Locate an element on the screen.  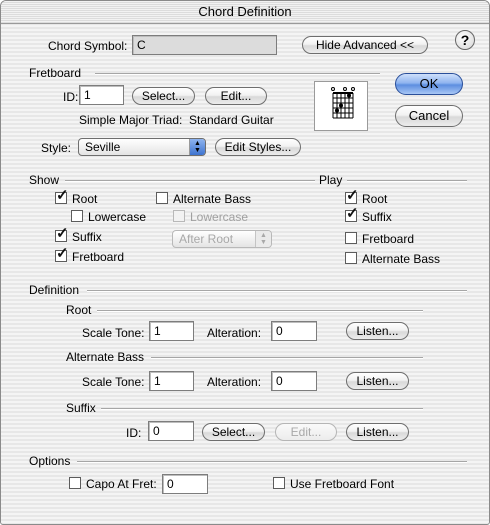
play-separator is located at coordinates (407, 181).